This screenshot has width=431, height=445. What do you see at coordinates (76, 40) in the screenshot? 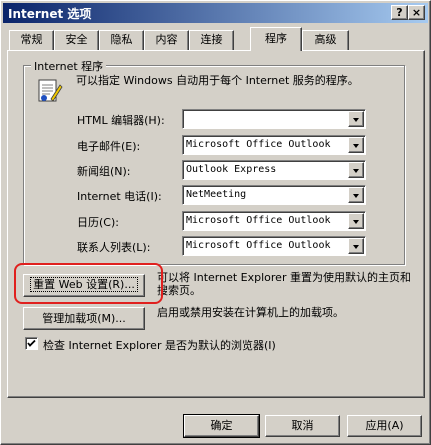
I see `tab-security: 安全` at bounding box center [76, 40].